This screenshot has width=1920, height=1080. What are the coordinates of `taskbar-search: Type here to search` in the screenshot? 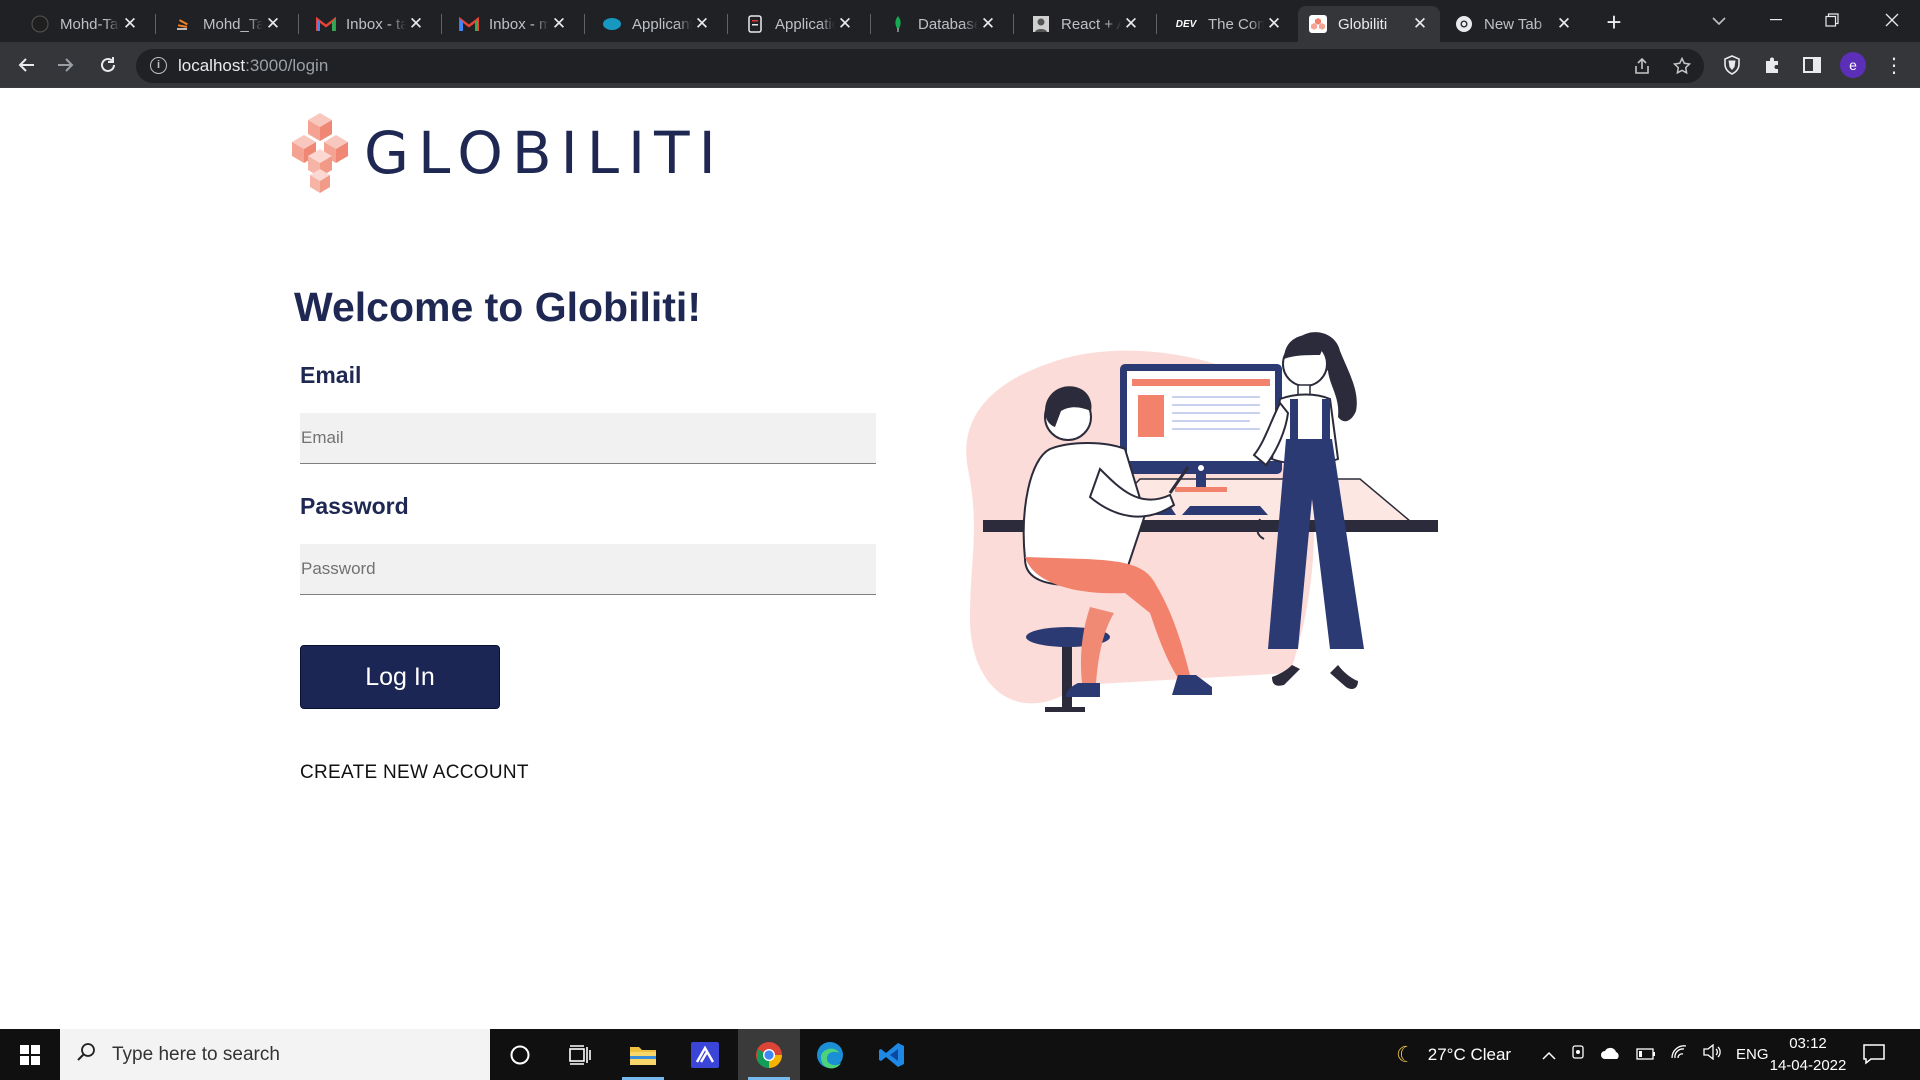 It's located at (275, 1054).